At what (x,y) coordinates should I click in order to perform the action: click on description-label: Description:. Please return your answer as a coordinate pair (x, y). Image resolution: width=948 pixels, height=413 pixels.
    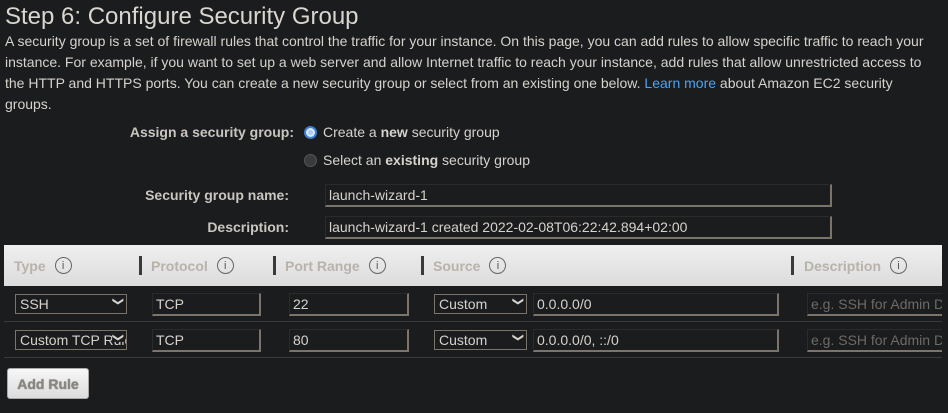
    Looking at the image, I should click on (248, 227).